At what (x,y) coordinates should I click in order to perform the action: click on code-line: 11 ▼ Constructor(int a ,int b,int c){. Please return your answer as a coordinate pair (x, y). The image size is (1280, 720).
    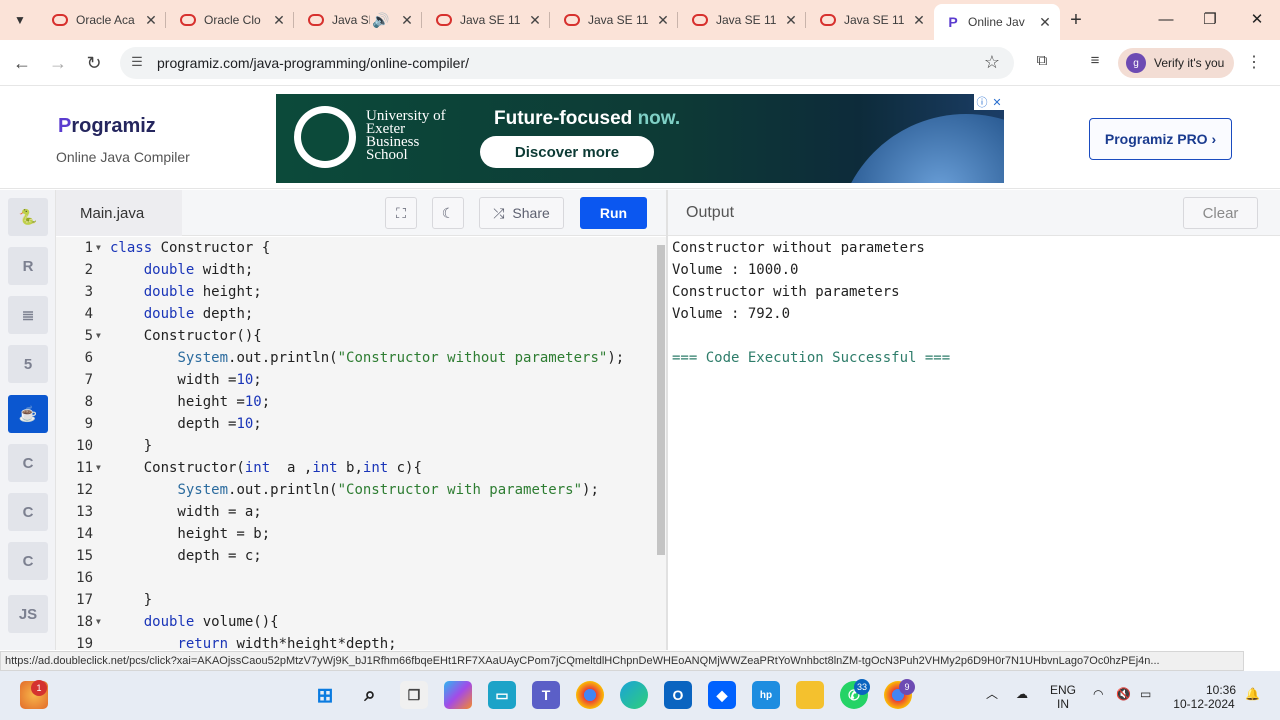
    Looking at the image, I should click on (356, 468).